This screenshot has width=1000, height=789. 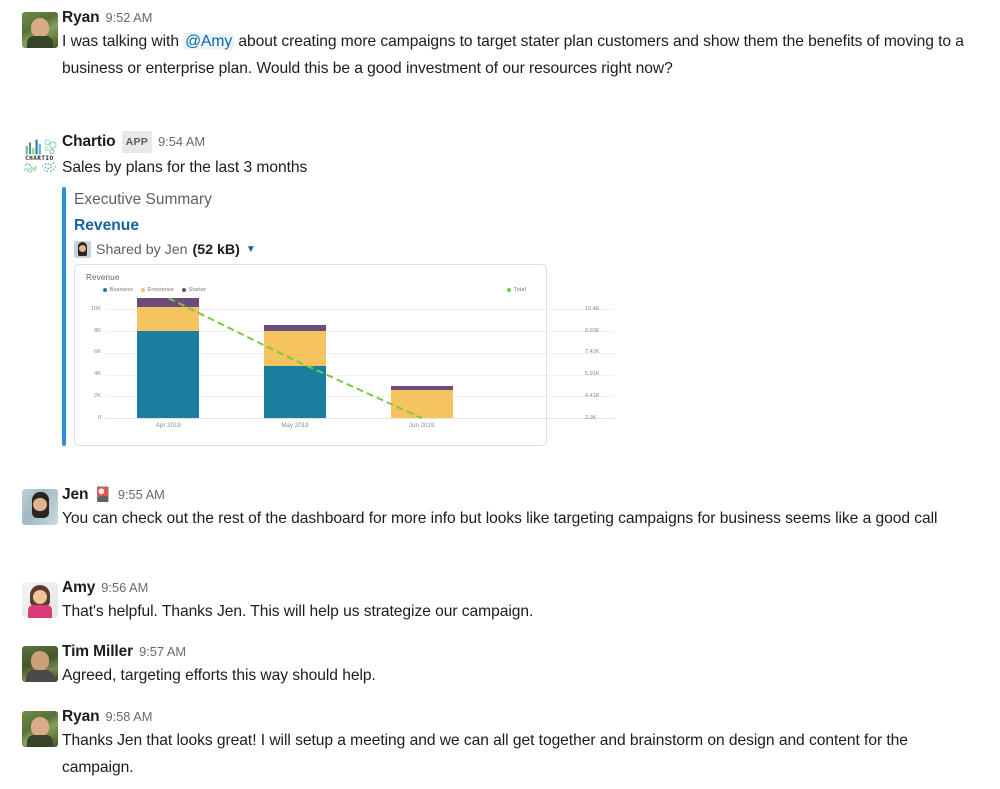 I want to click on avatar-column: CHARTIO, so click(x=31, y=289).